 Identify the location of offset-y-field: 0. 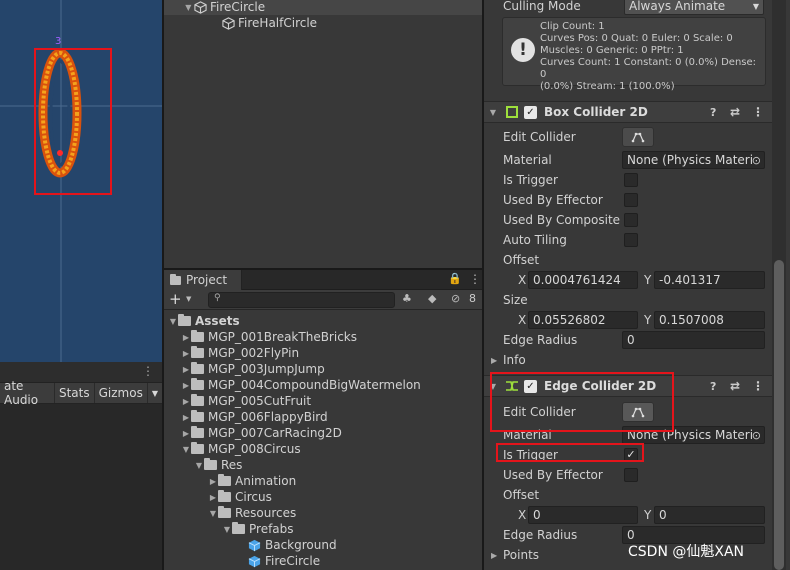
(709, 515).